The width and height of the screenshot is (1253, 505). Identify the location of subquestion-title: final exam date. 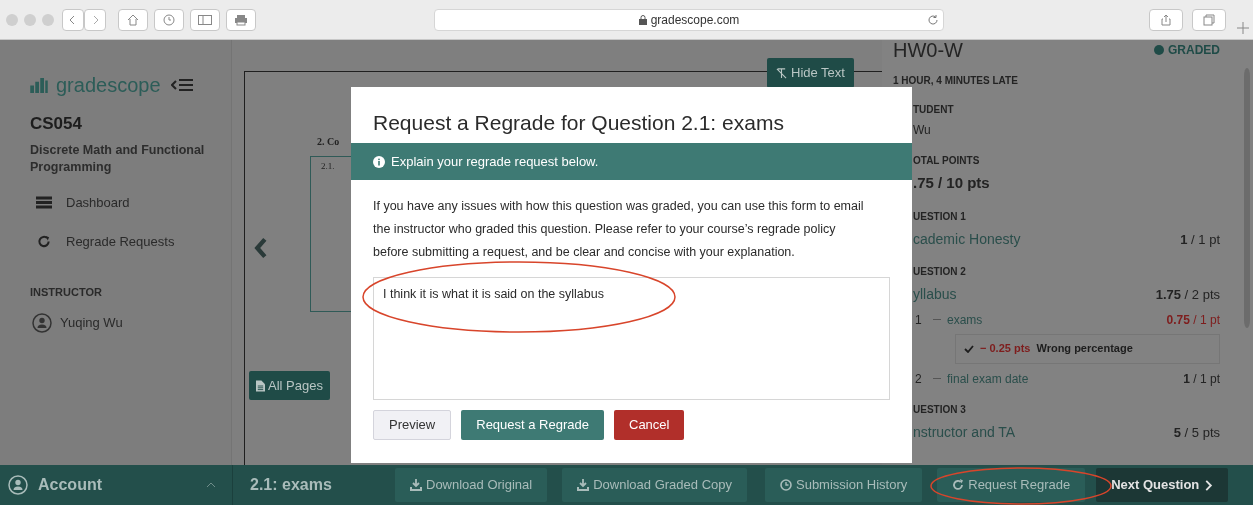
(988, 379).